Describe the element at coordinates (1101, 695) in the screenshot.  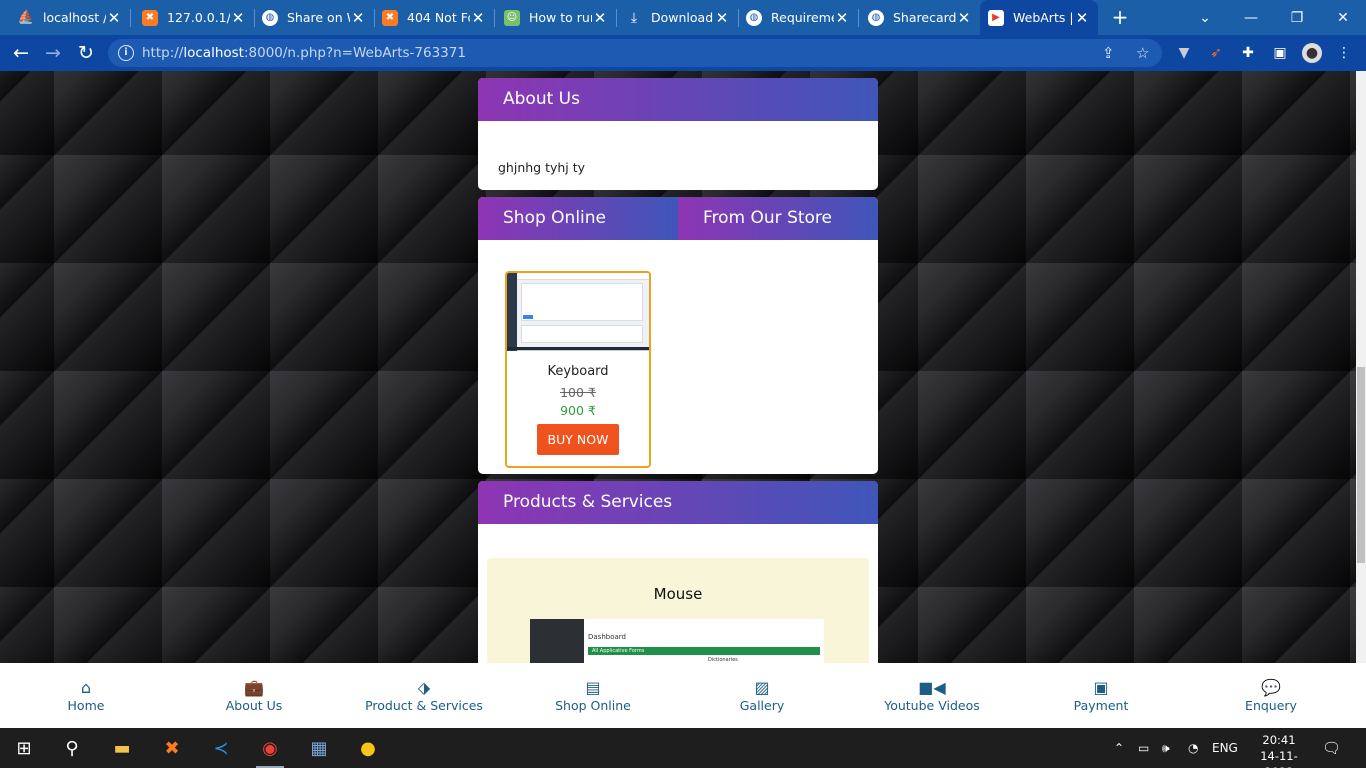
I see `nav-payment: ▣ Payment` at that location.